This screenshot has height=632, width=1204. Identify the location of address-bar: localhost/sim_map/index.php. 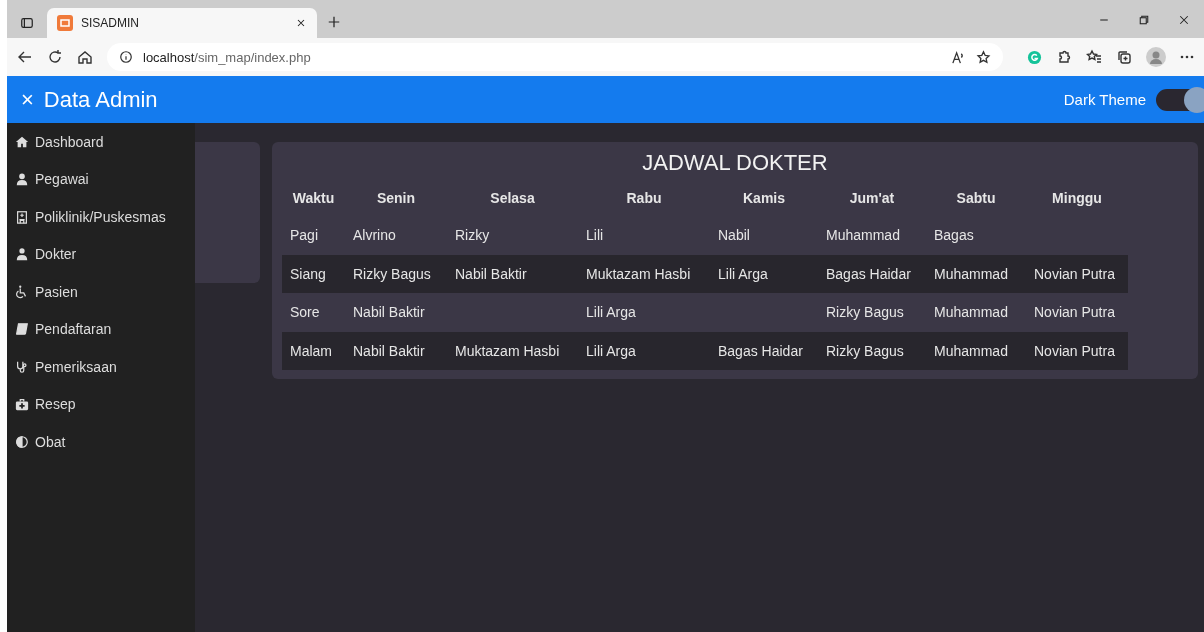
(555, 57).